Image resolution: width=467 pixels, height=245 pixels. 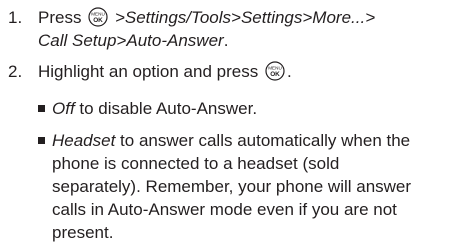 What do you see at coordinates (83, 232) in the screenshot?
I see `option-headset-description-line-5: present.` at bounding box center [83, 232].